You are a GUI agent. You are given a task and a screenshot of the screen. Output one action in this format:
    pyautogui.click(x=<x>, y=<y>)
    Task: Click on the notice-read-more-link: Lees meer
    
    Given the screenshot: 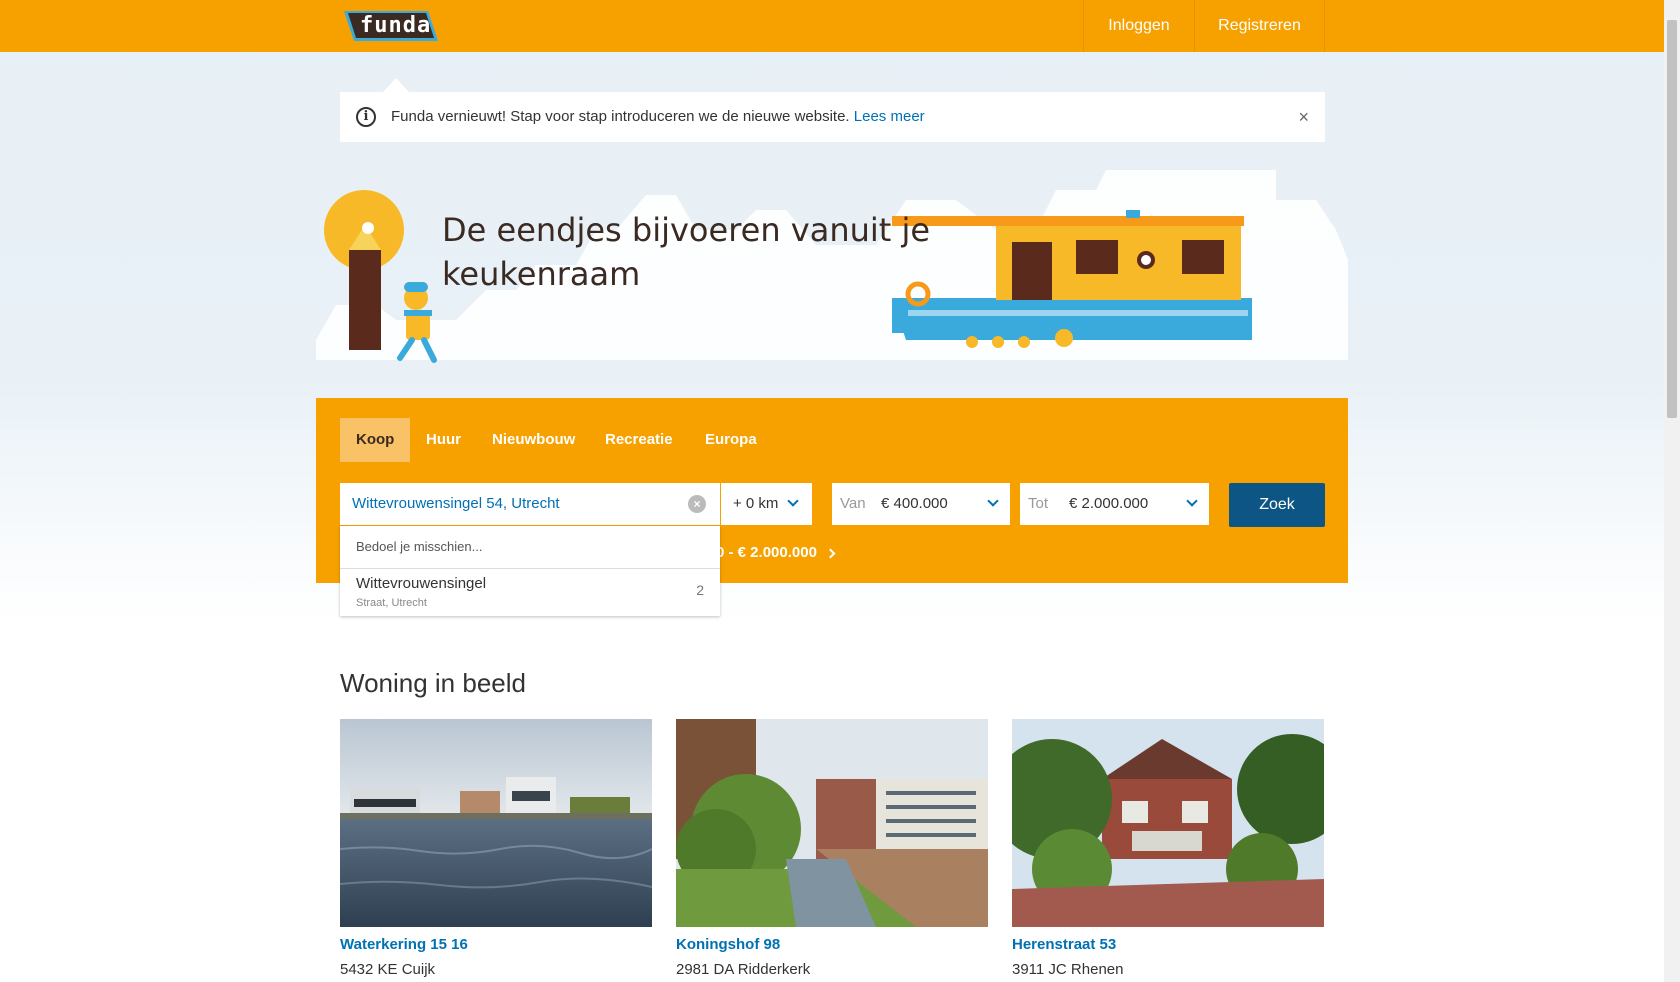 What is the action you would take?
    pyautogui.click(x=889, y=116)
    